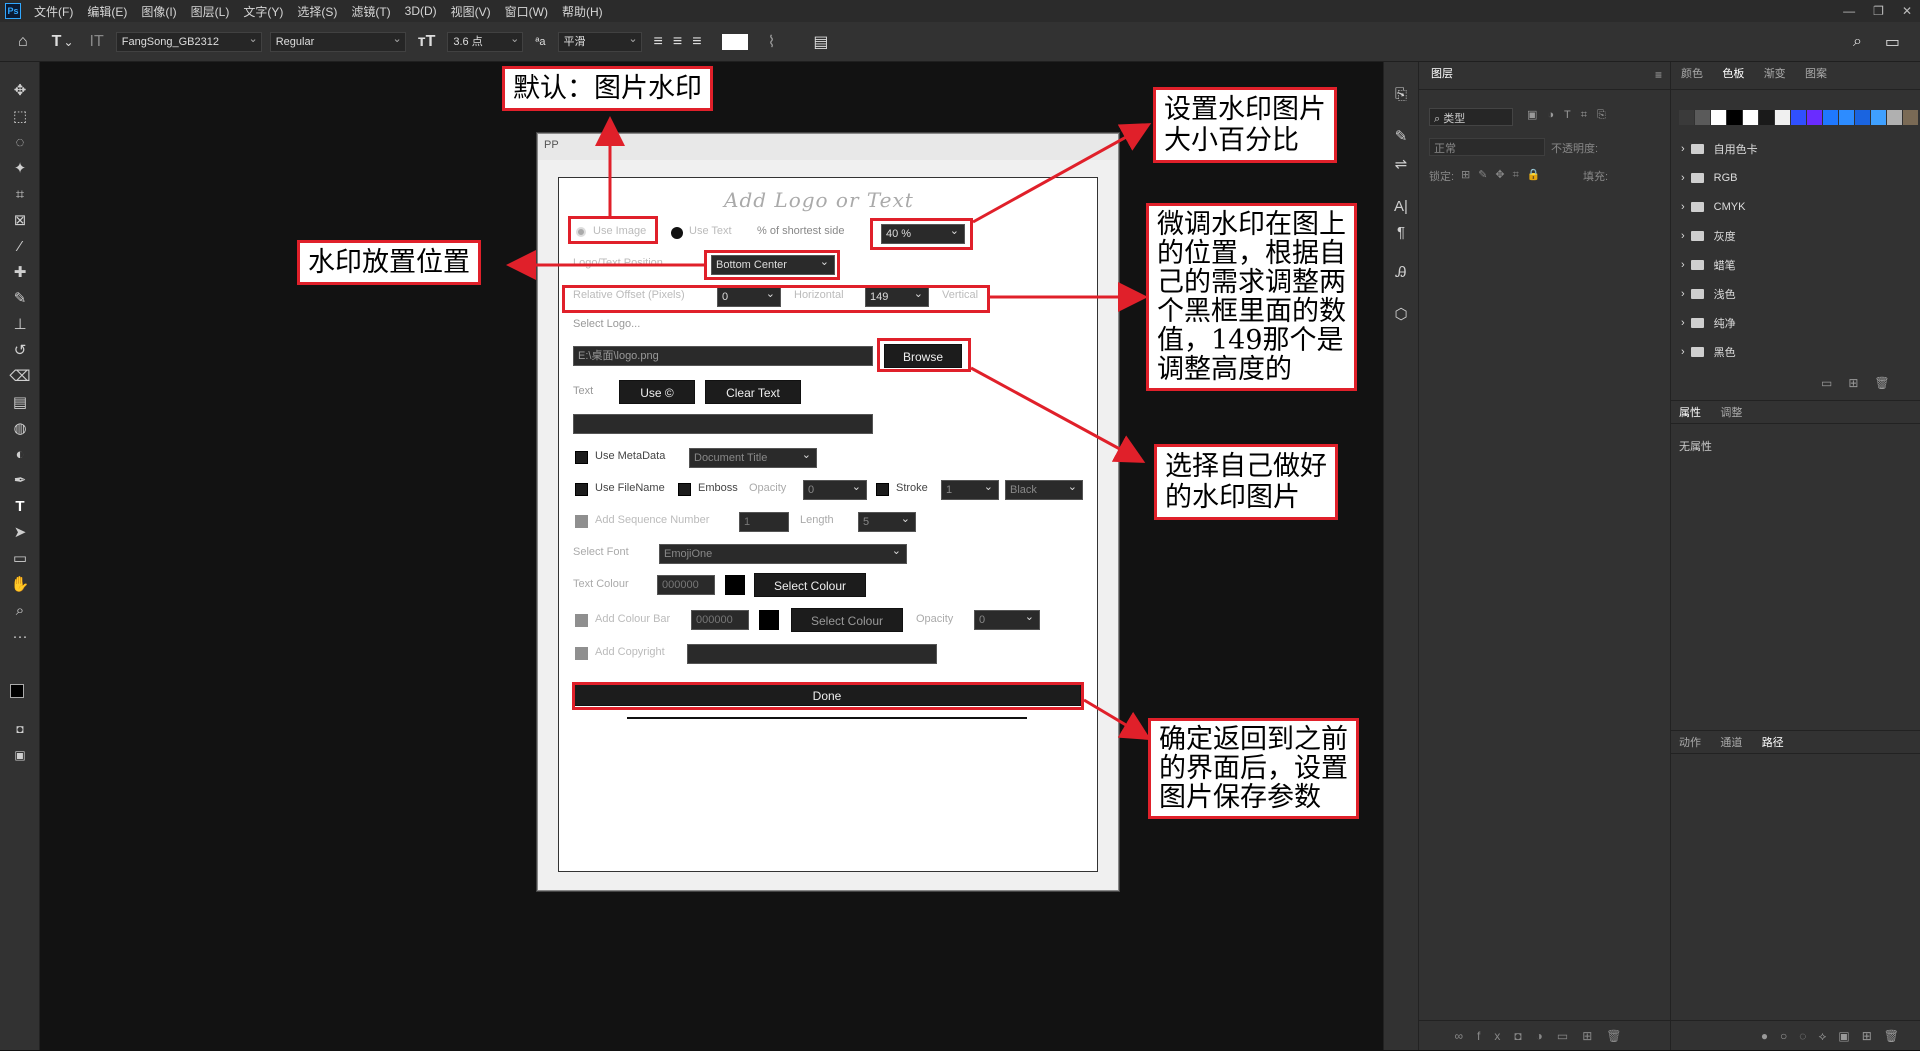  Describe the element at coordinates (1062, 173) in the screenshot. I see `arrow-size` at that location.